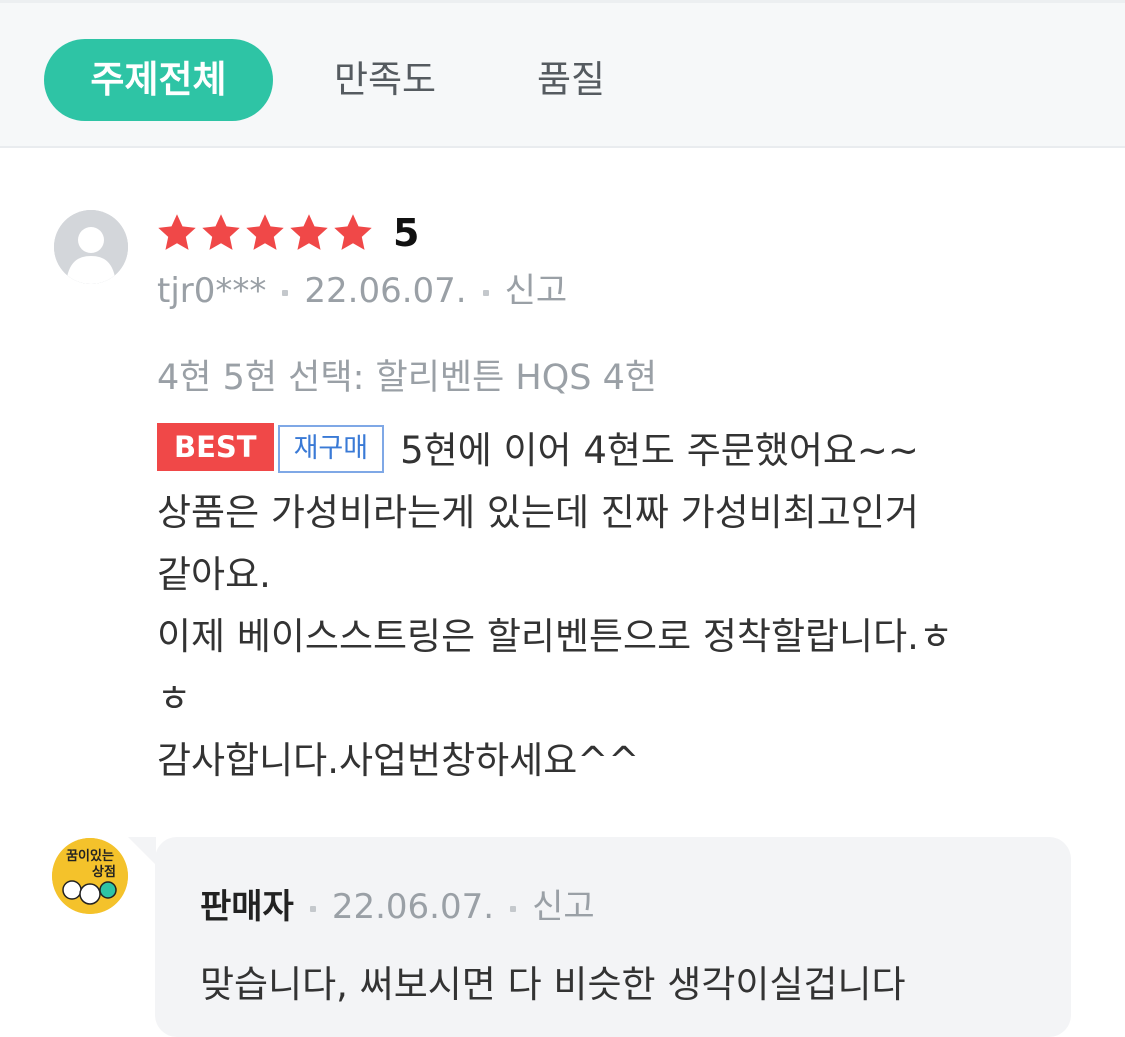  I want to click on repurchase-badge: 재구매, so click(331, 449).